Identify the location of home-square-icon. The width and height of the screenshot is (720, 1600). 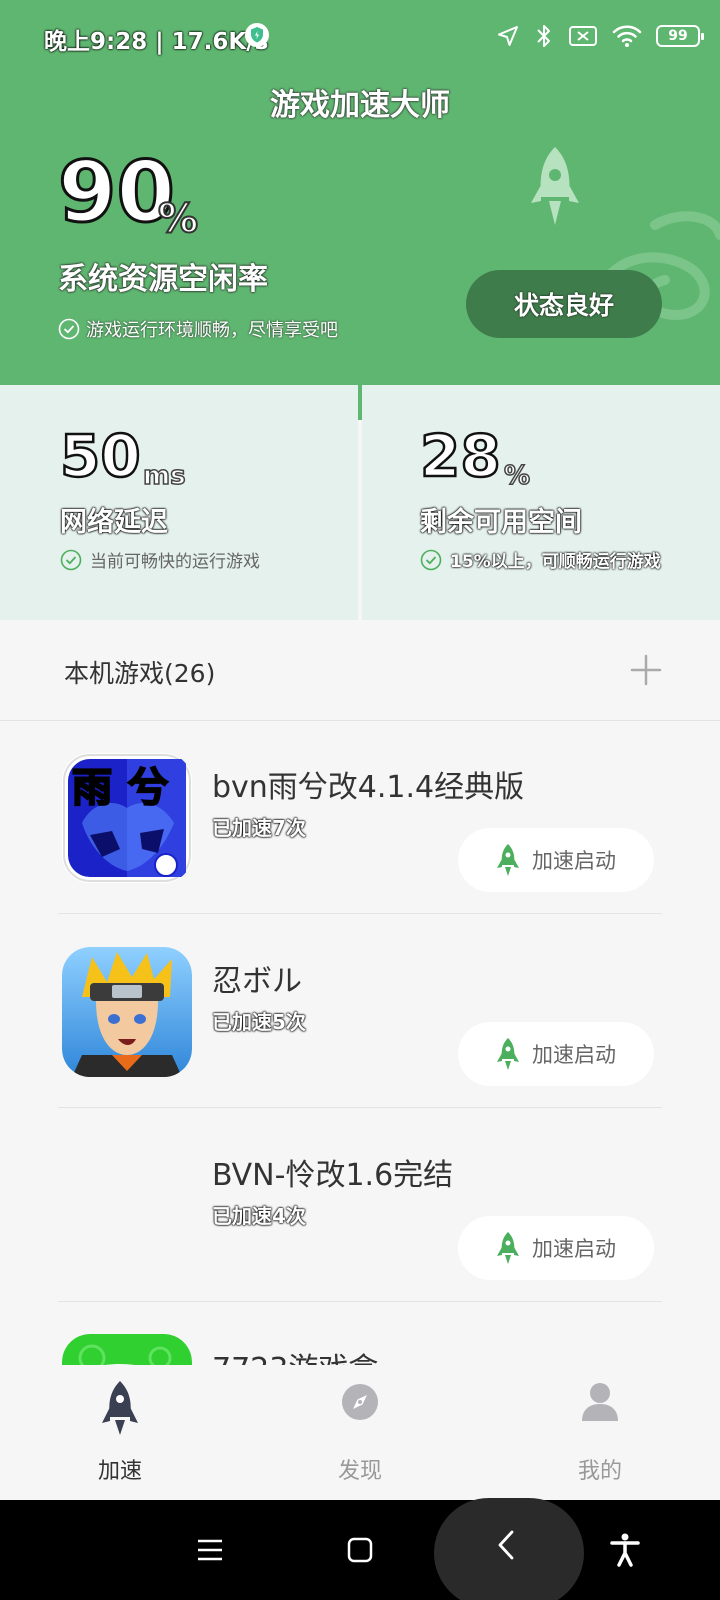
(360, 1550).